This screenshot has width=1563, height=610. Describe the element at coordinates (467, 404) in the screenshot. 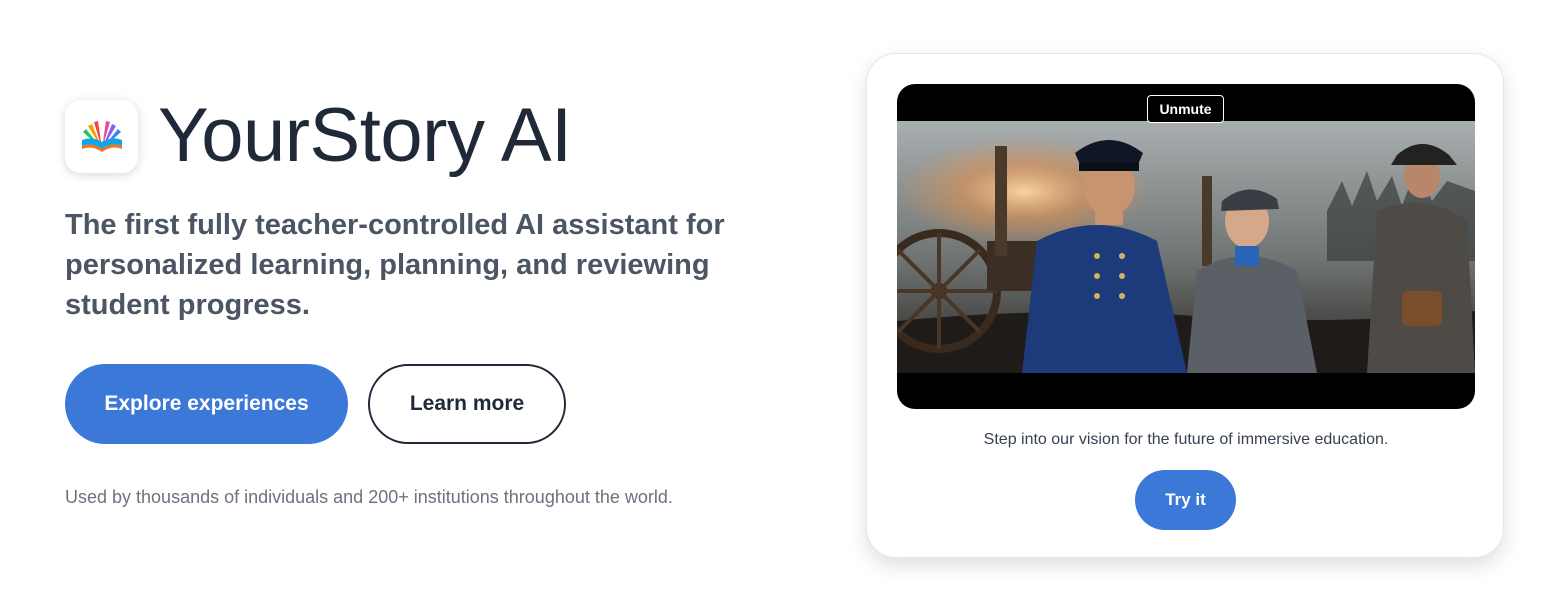

I see `learn-more-button: Learn more` at that location.